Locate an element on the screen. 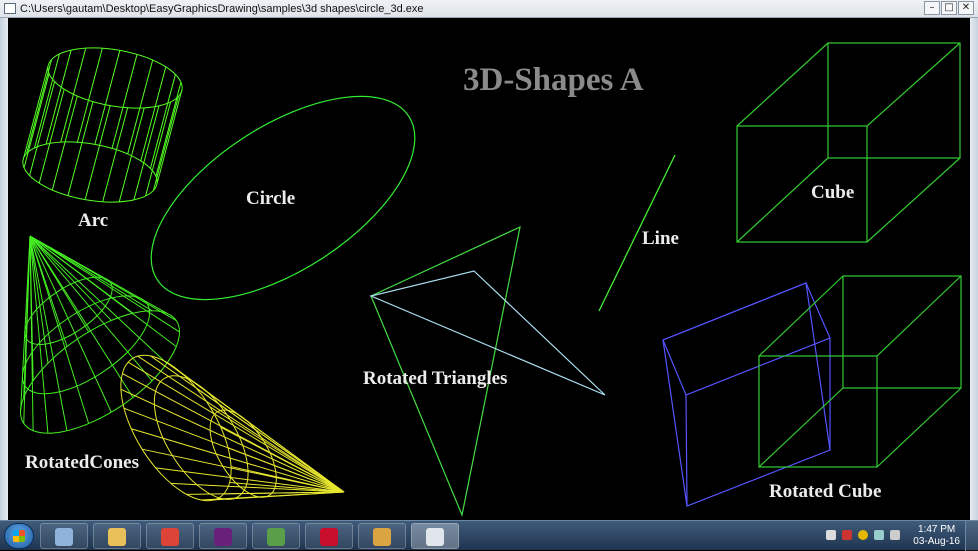 This screenshot has height=551, width=978. calculator-icon is located at coordinates (64, 537).